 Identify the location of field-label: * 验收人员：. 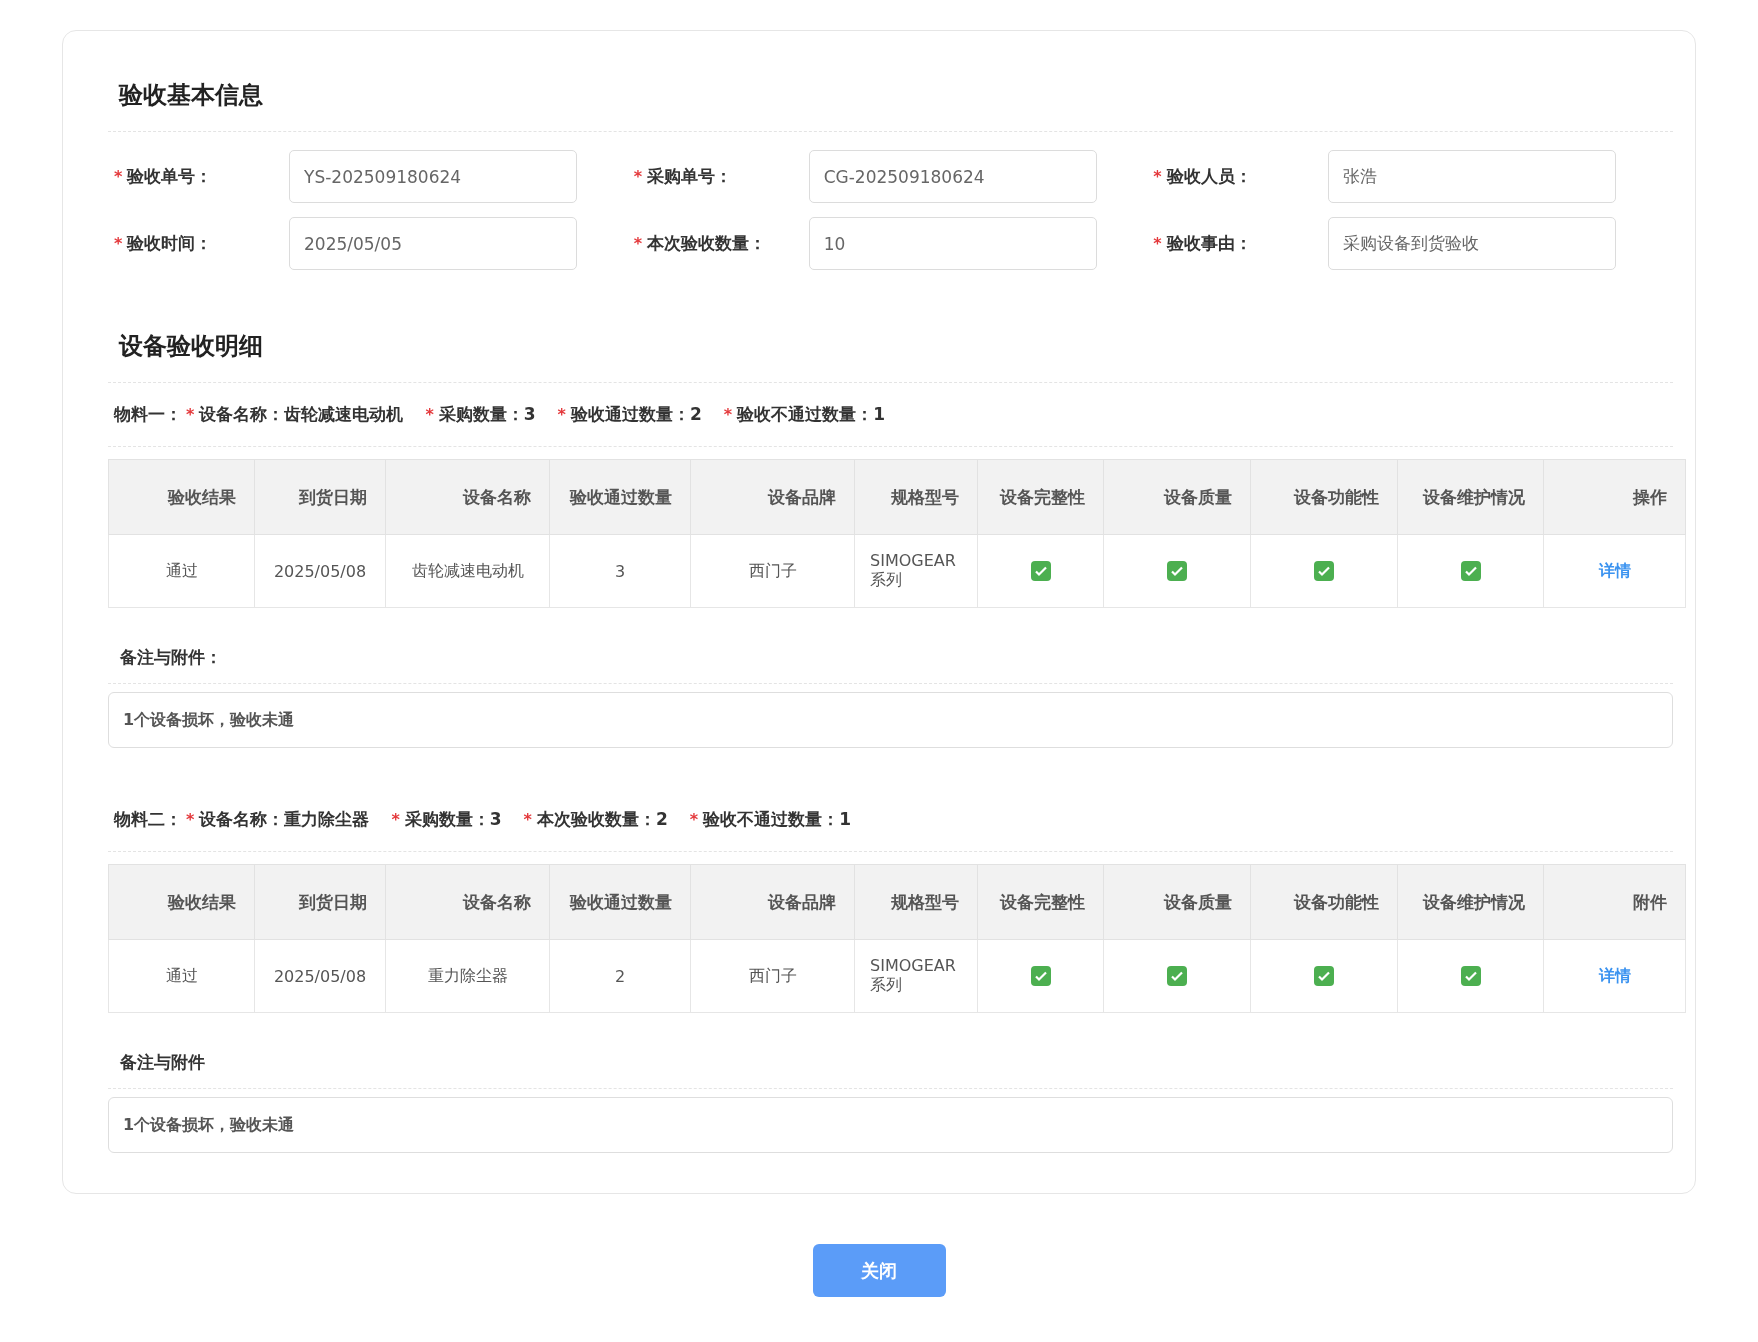
(1203, 176).